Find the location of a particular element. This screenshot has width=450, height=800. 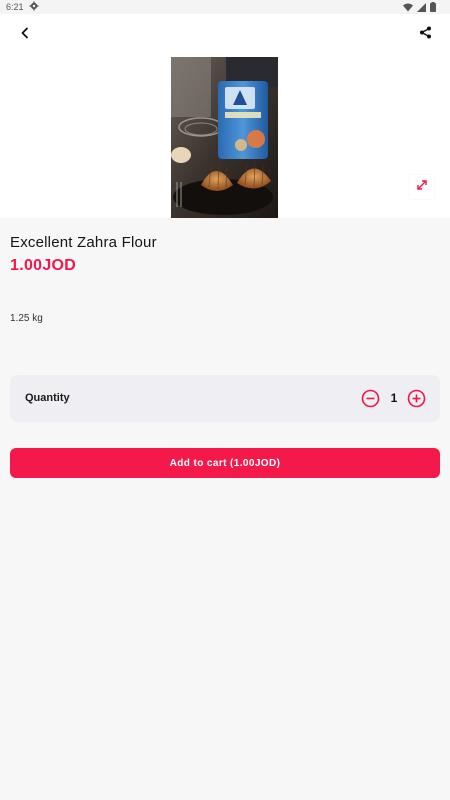

product-name: Excellent Zahra Flour is located at coordinates (83, 242).